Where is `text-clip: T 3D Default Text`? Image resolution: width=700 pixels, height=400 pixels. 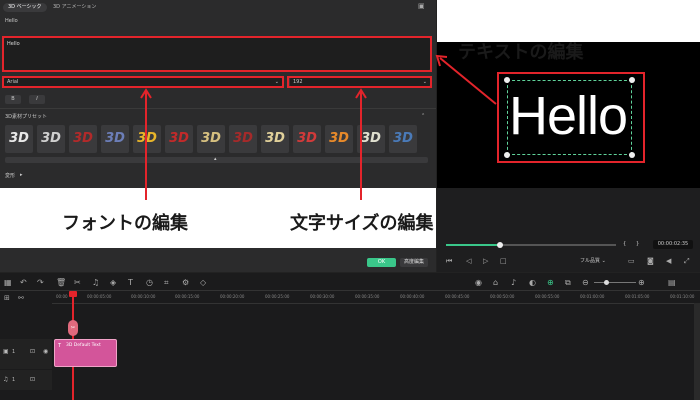
text-clip: T 3D Default Text is located at coordinates (85, 353).